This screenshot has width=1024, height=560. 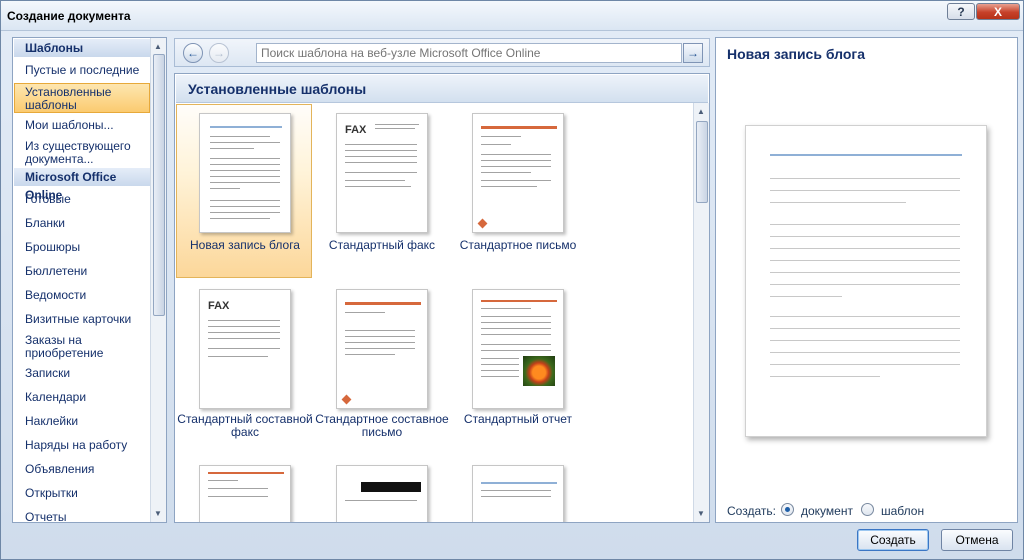 What do you see at coordinates (45, 223) in the screenshot?
I see `nav-item-online: Бланки` at bounding box center [45, 223].